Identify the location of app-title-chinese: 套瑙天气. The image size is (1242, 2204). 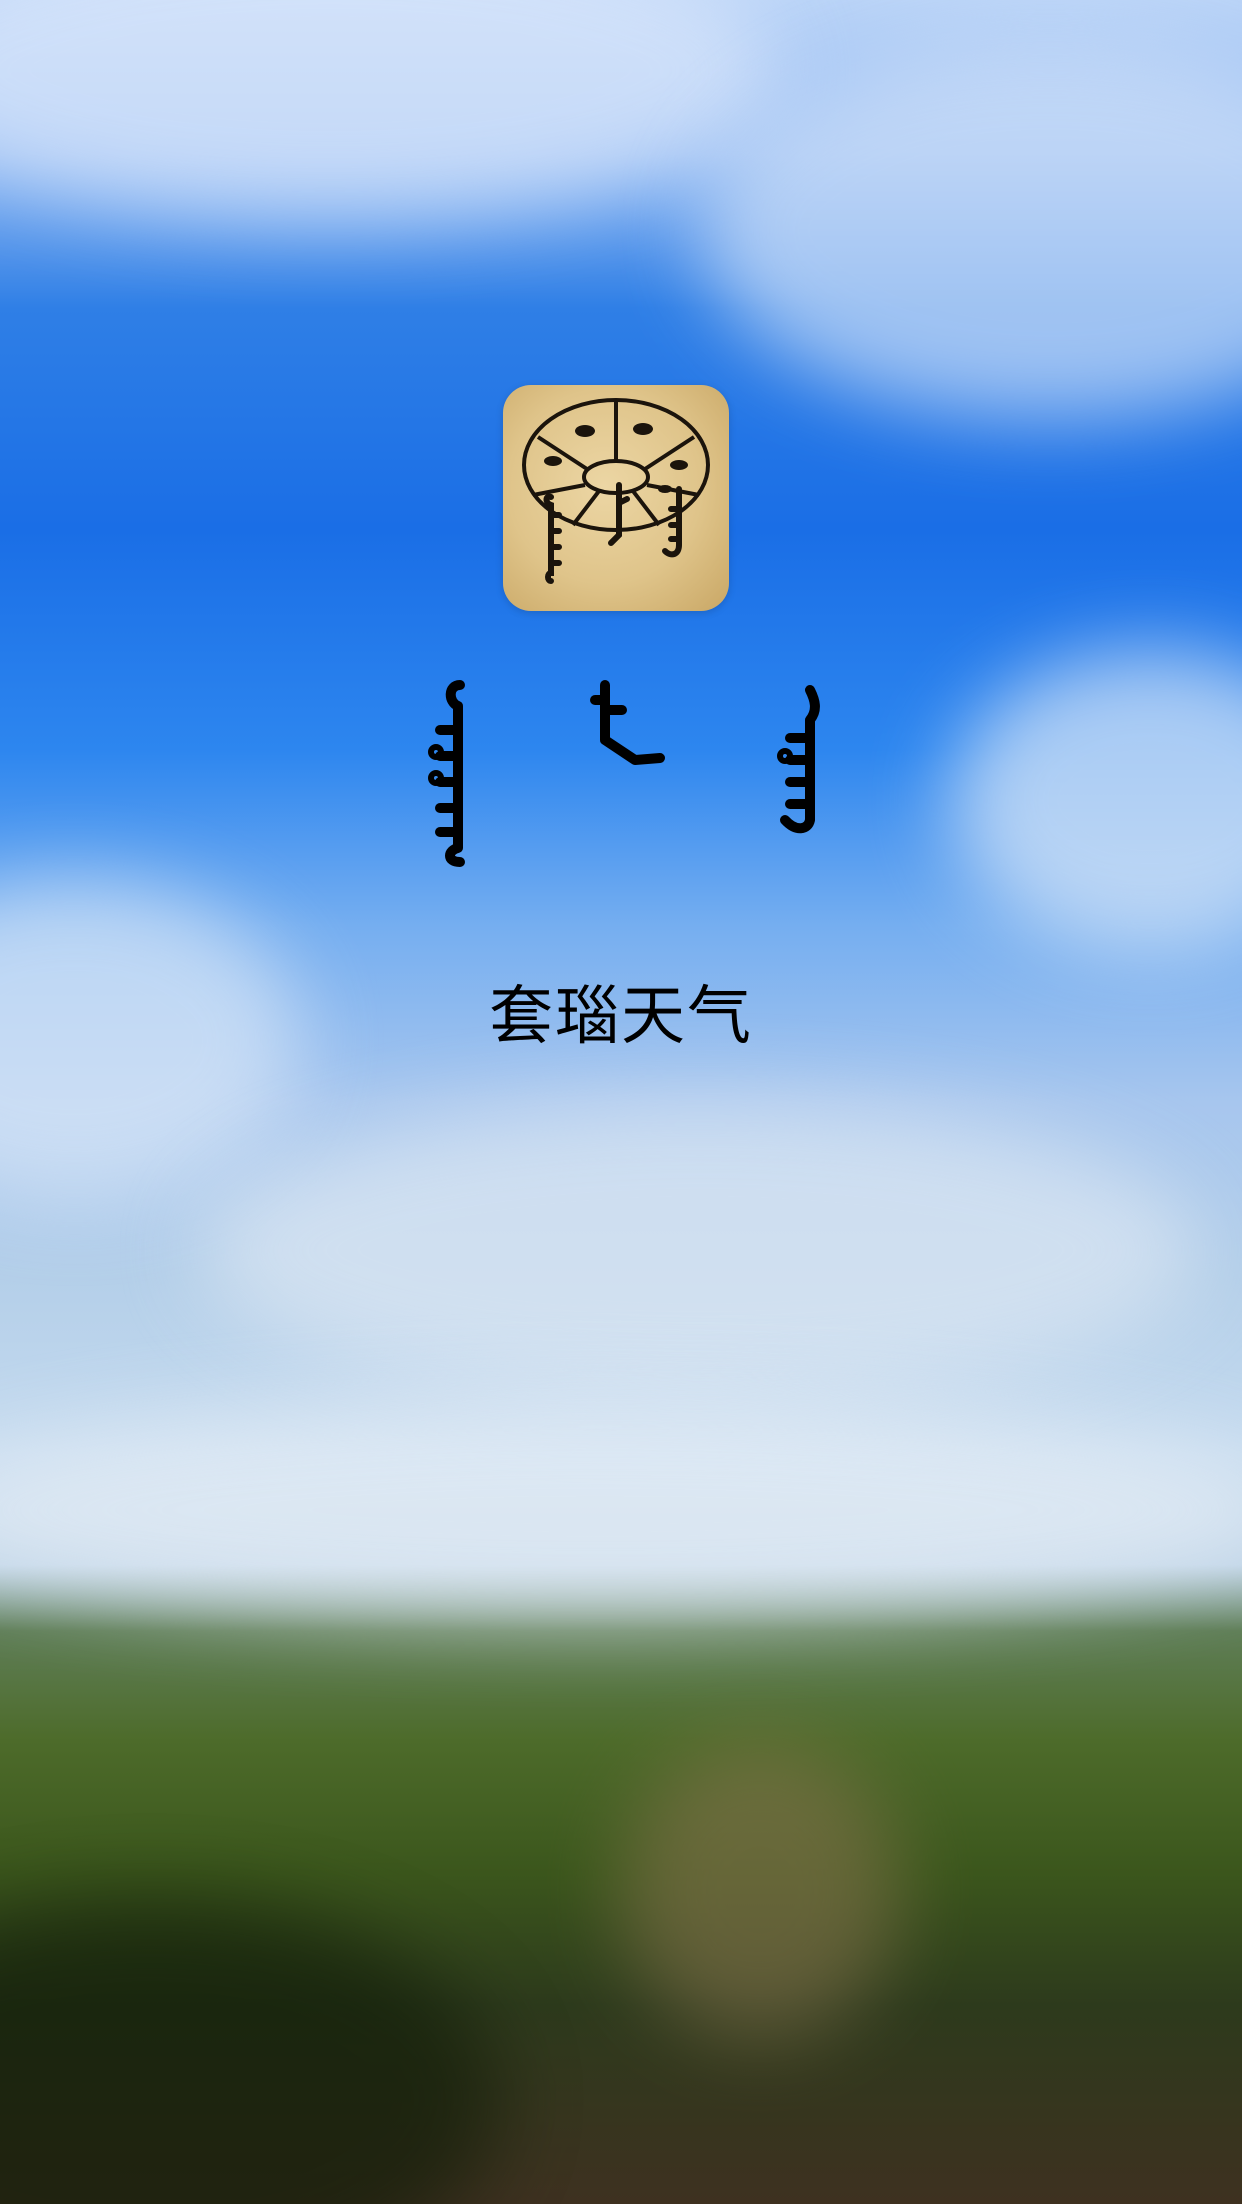
(621, 1017).